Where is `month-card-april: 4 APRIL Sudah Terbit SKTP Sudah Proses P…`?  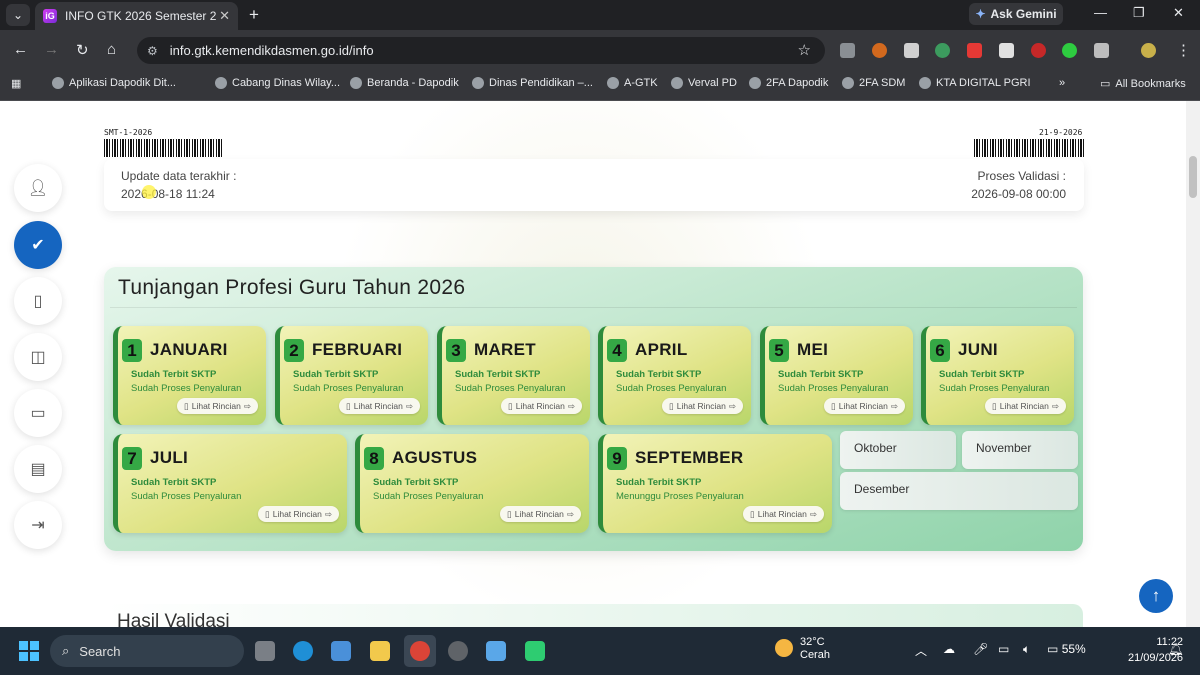 month-card-april: 4 APRIL Sudah Terbit SKTP Sudah Proses P… is located at coordinates (674, 375).